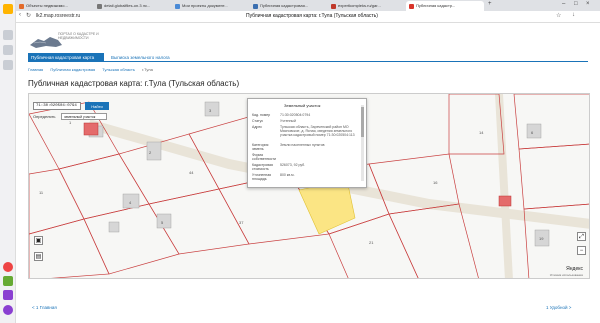 The image size is (600, 323). I want to click on bookmarks-icon, so click(8, 9).